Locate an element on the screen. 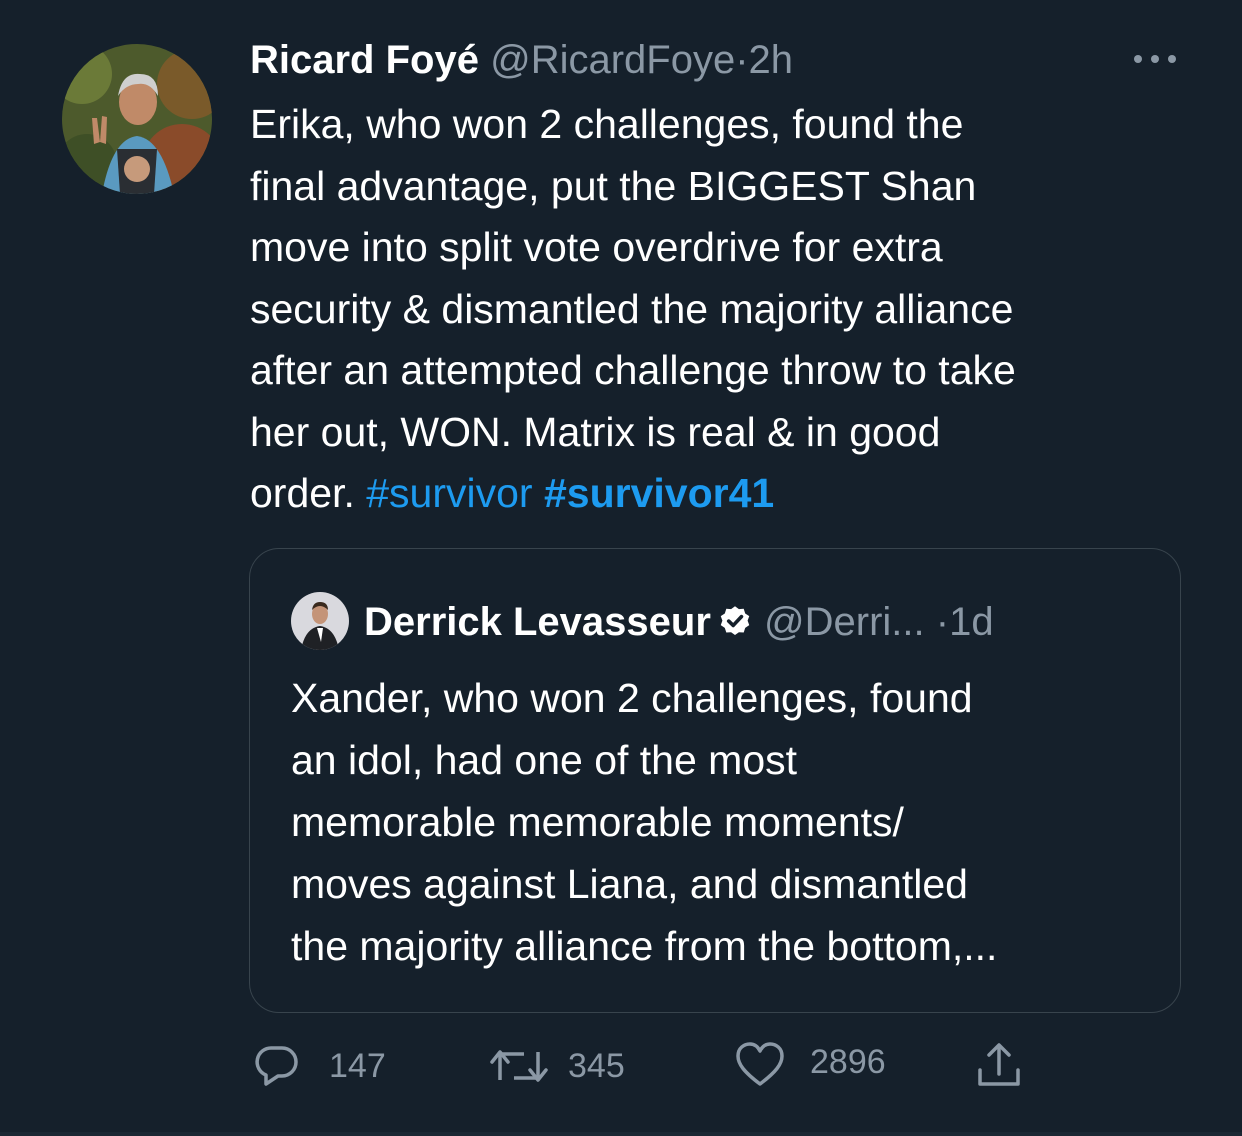 The height and width of the screenshot is (1136, 1242). retweet-icon is located at coordinates (519, 1066).